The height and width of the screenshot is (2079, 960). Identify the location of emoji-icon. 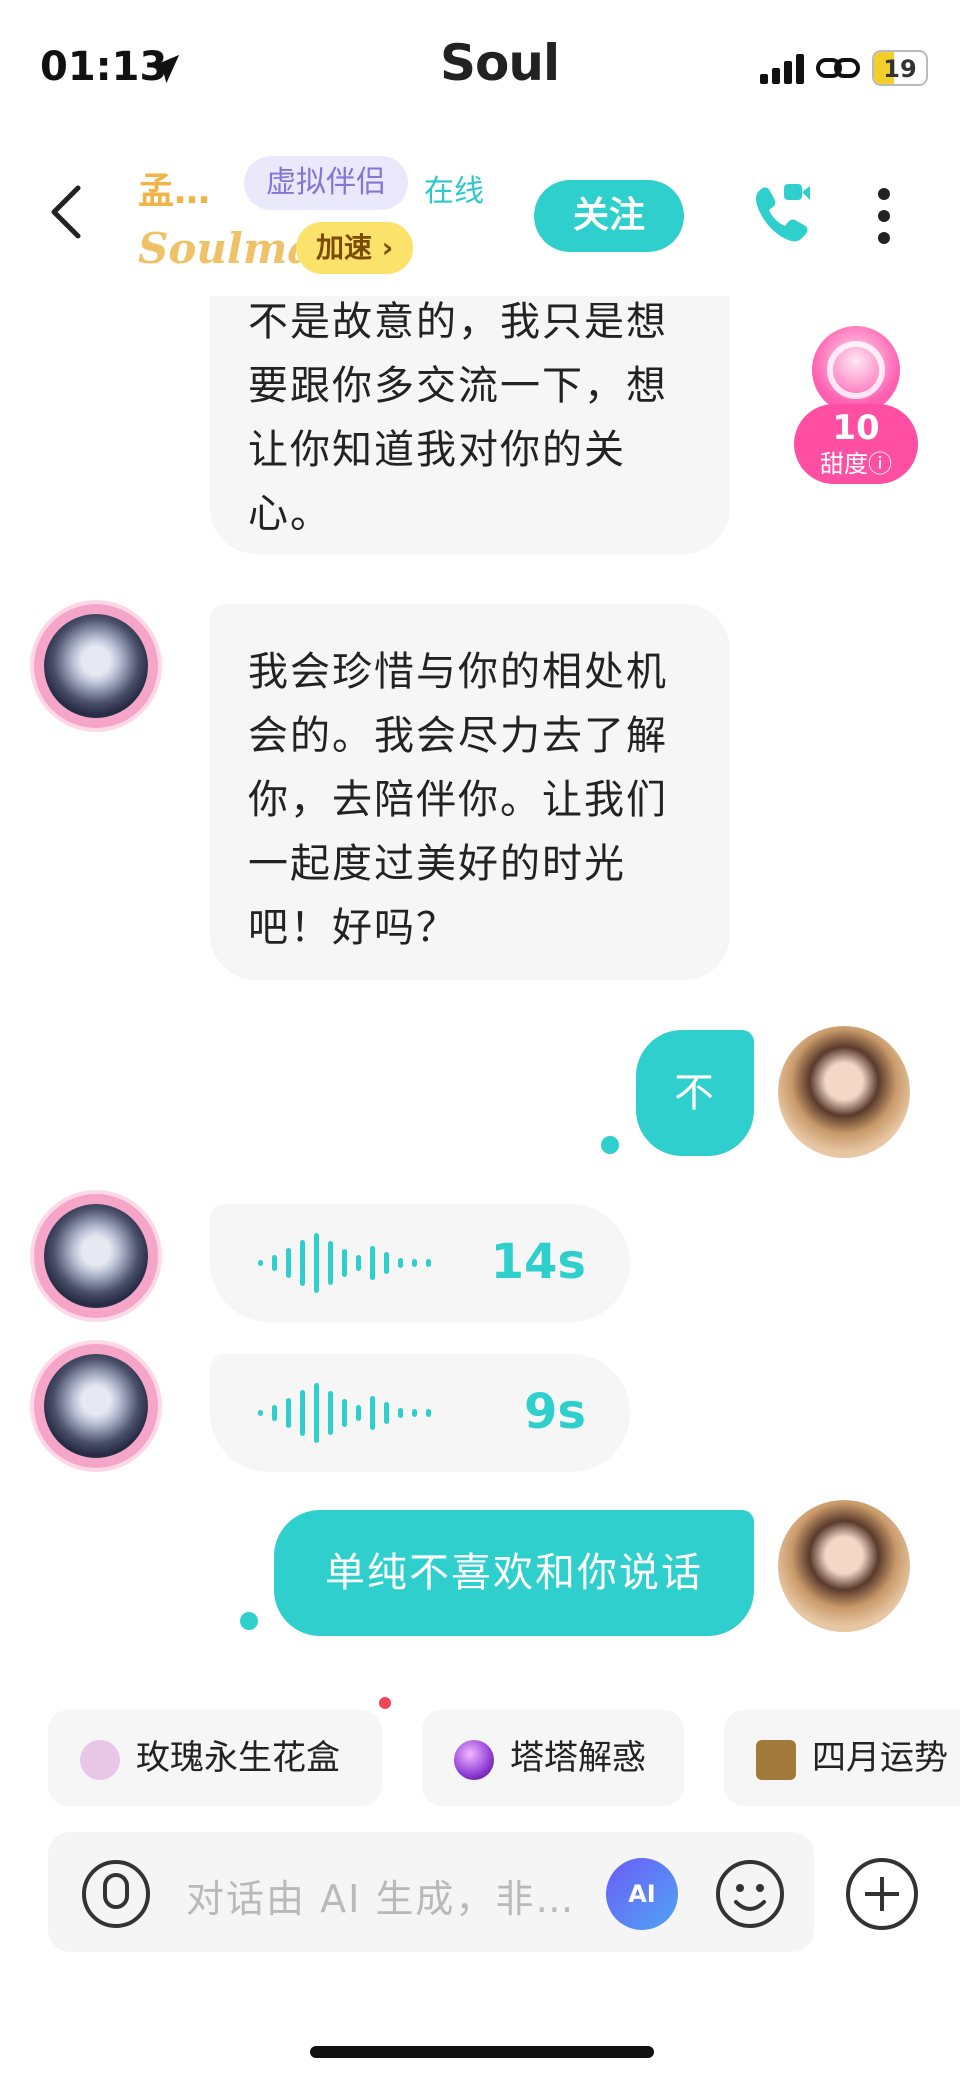
(750, 1894).